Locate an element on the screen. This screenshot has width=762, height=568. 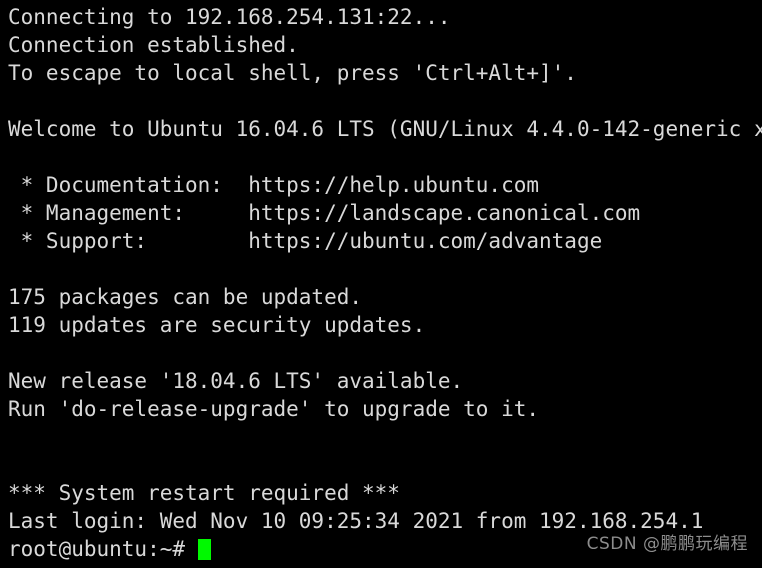
terminal-line: *** System restart required *** is located at coordinates (385, 493).